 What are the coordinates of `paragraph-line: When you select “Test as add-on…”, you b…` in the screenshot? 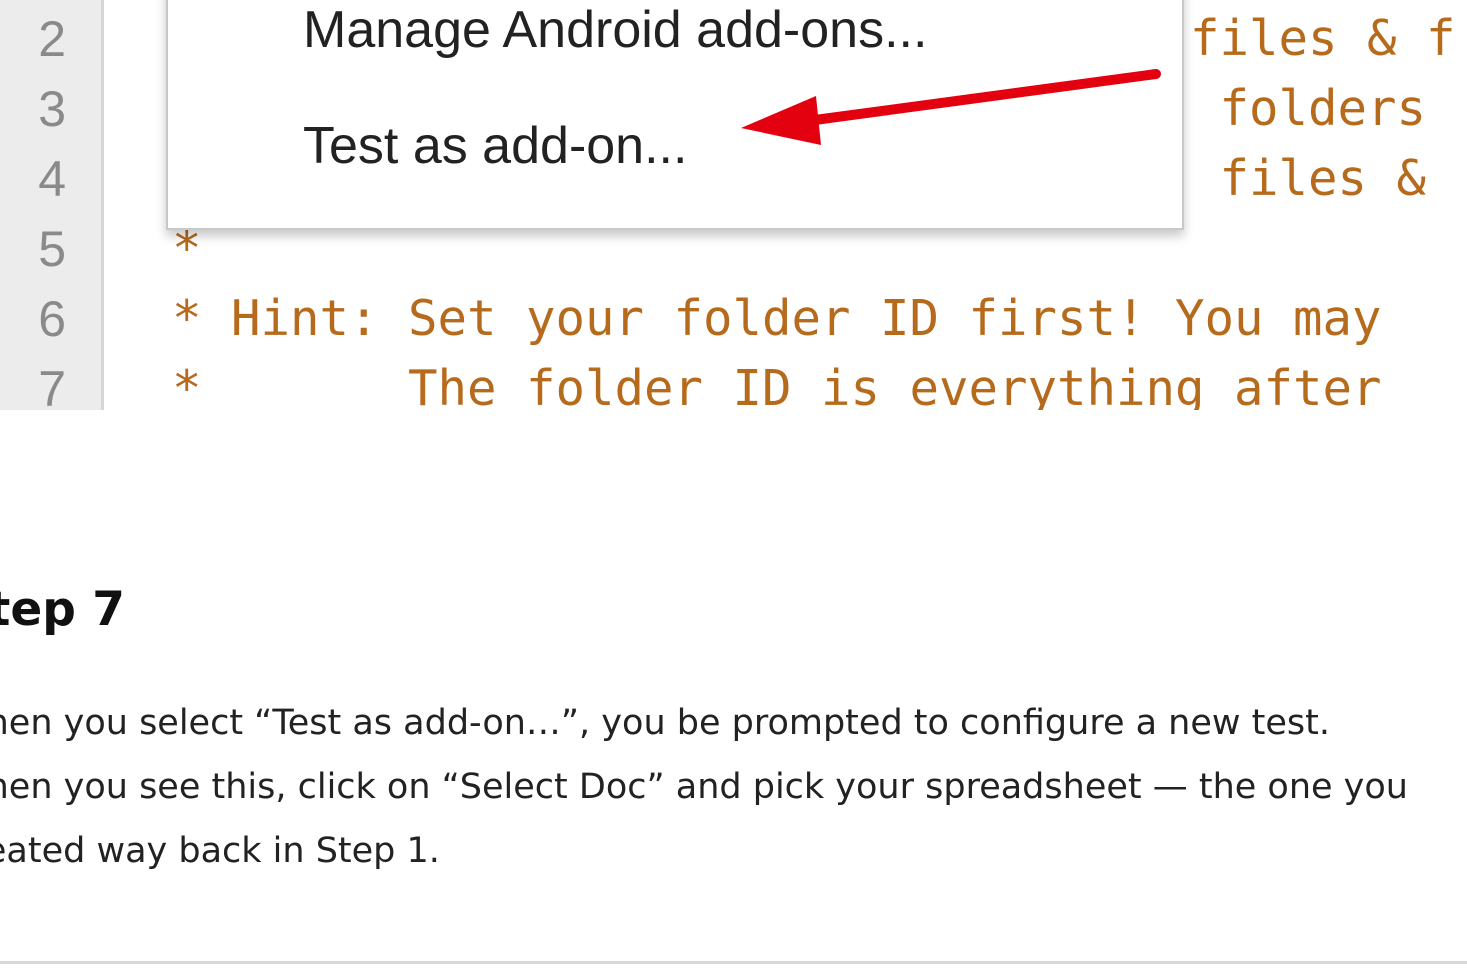 It's located at (665, 723).